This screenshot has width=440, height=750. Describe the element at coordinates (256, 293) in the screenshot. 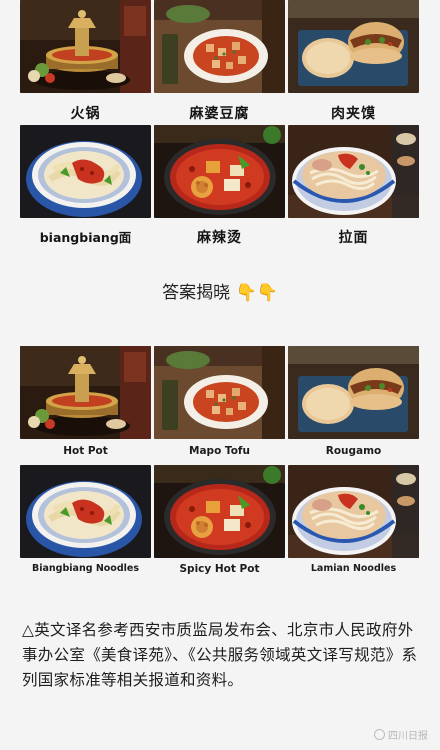

I see `pointing-down-icon: 👇👇` at that location.